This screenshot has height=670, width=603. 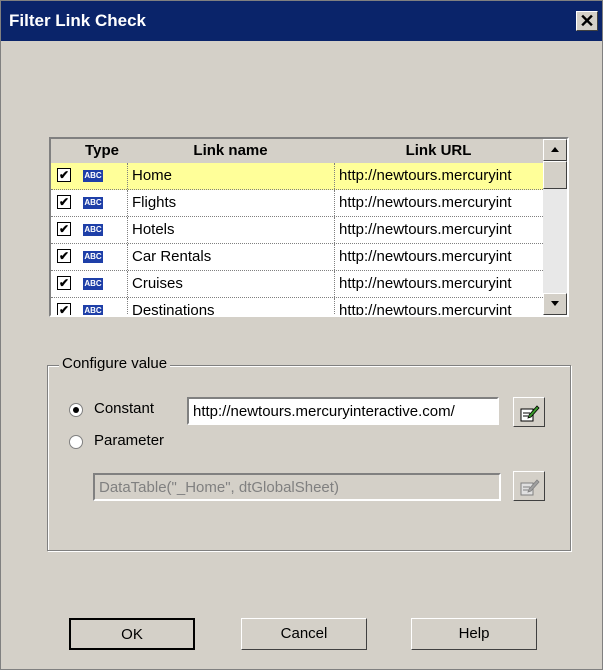 What do you see at coordinates (230, 203) in the screenshot?
I see `row-link-name: Flights` at bounding box center [230, 203].